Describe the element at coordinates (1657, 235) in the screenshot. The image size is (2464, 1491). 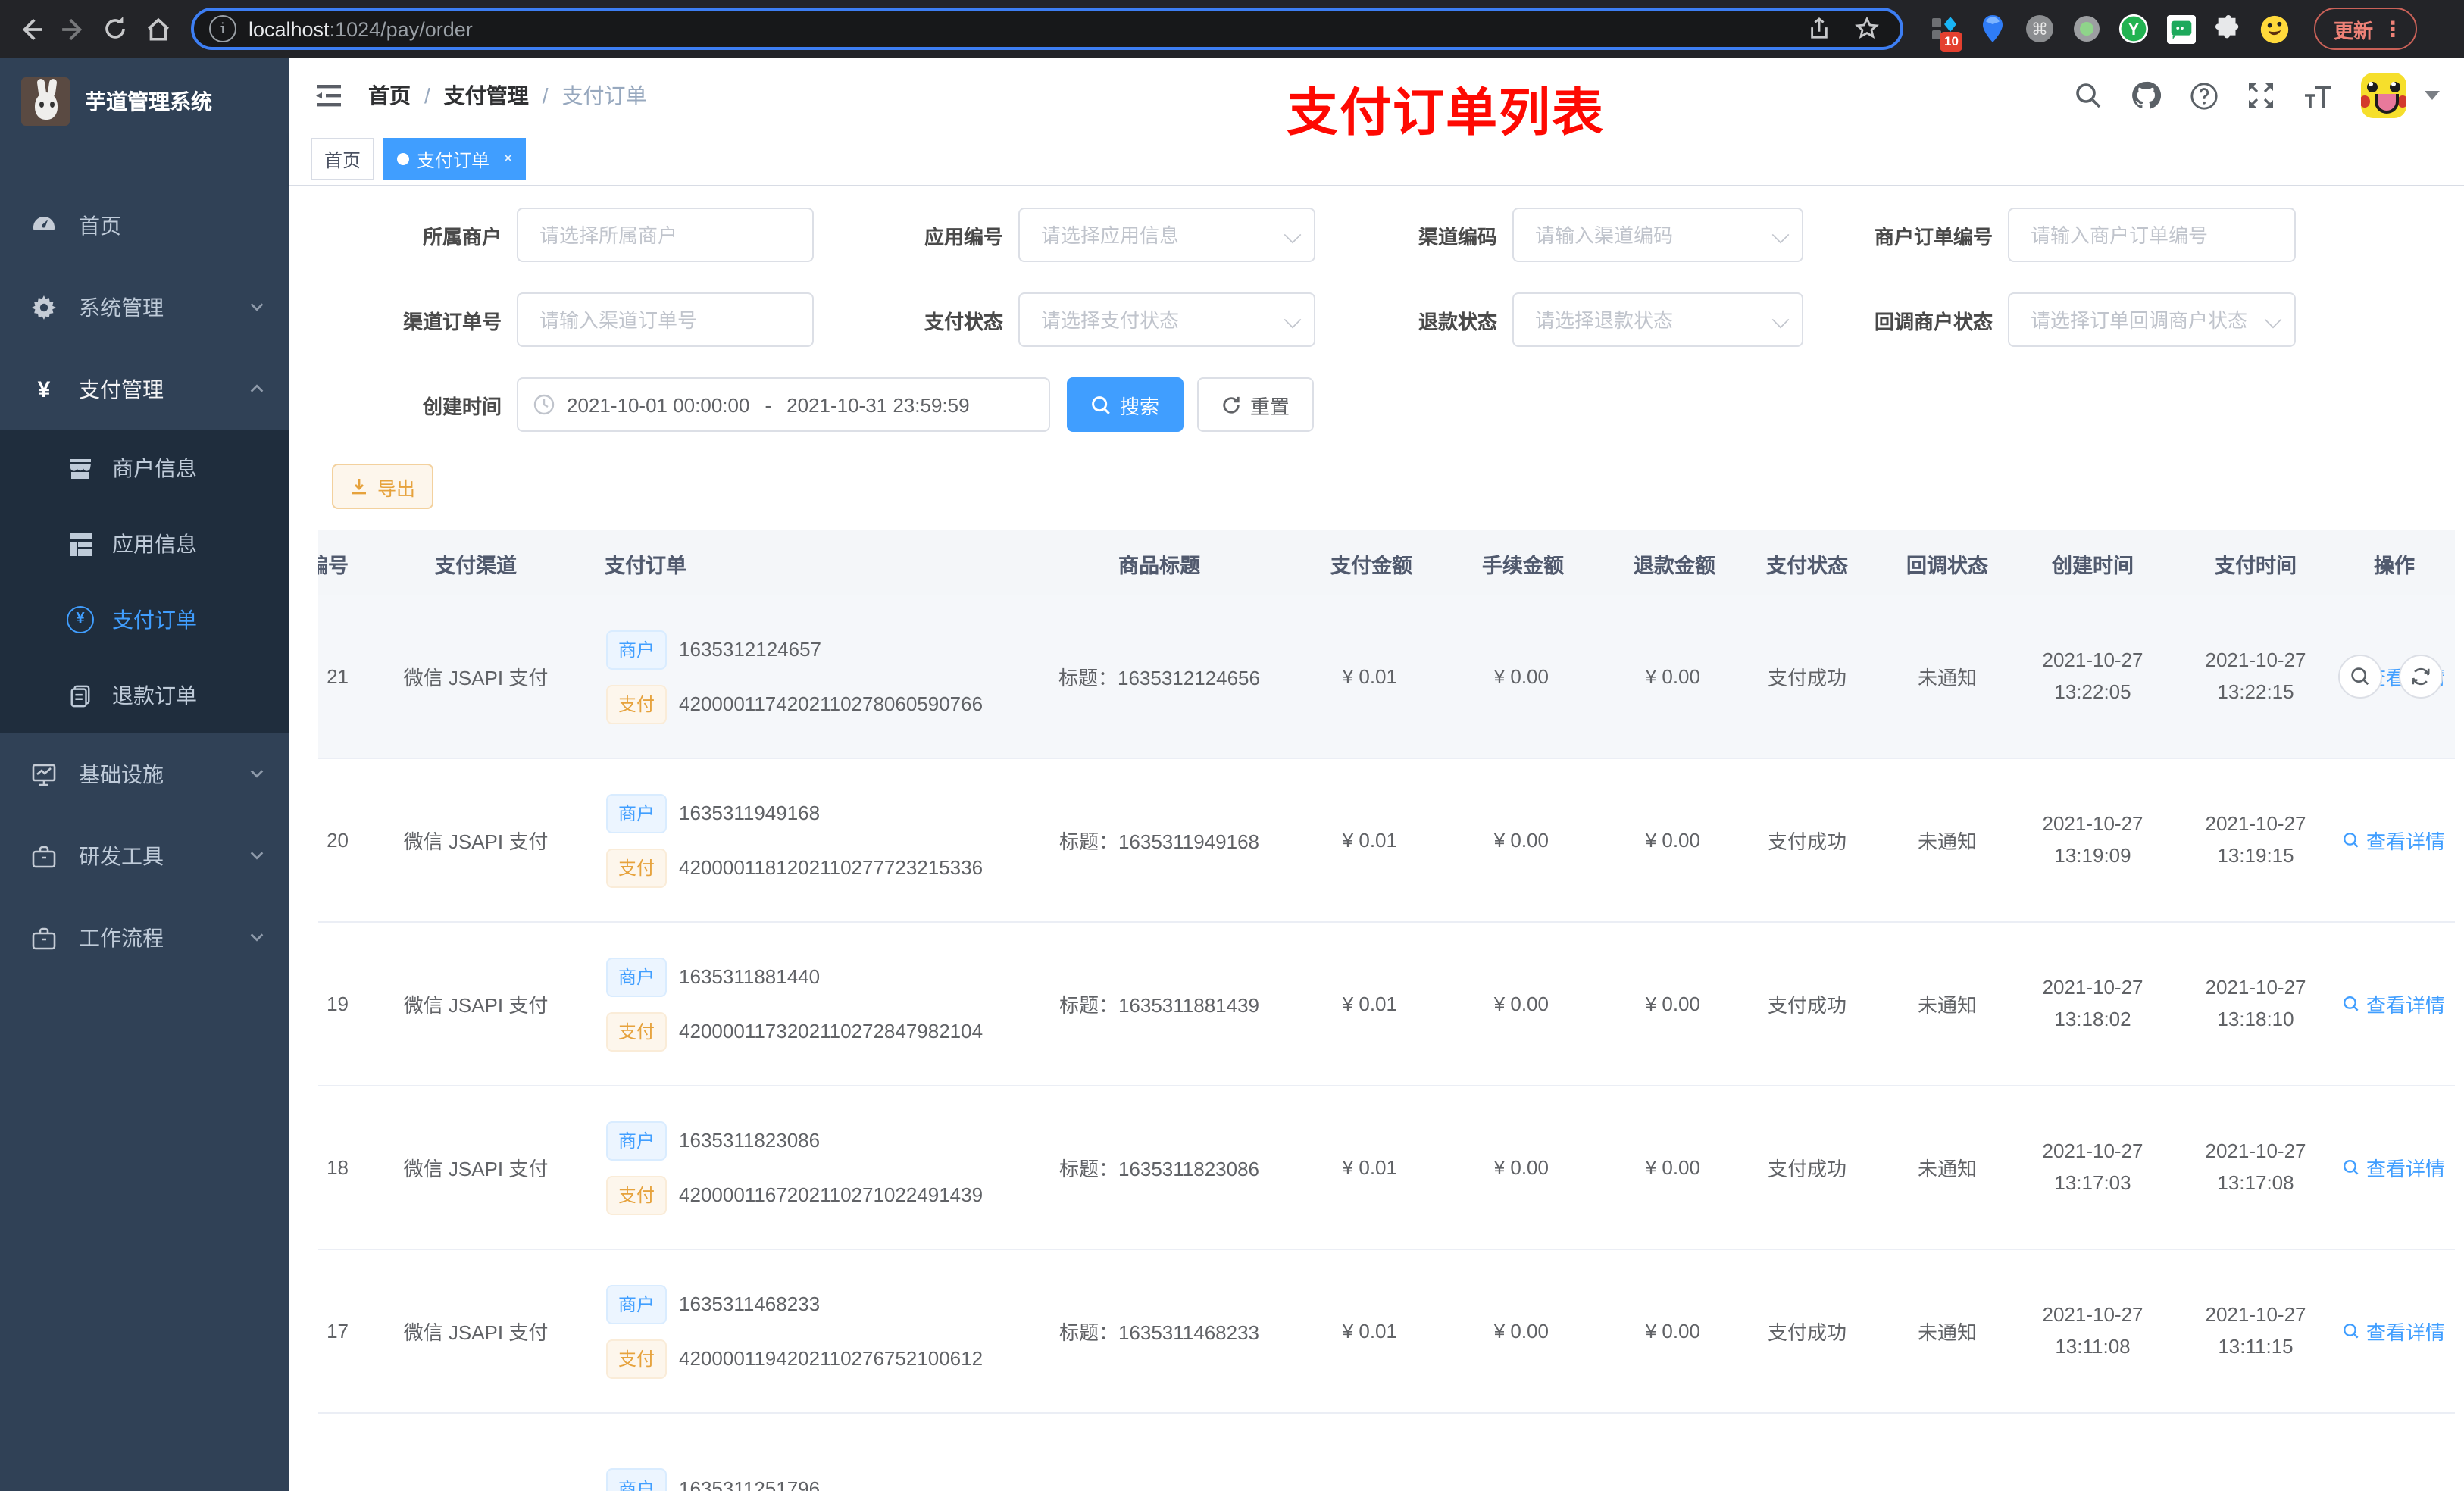
I see `channel-code-filter-select` at that location.